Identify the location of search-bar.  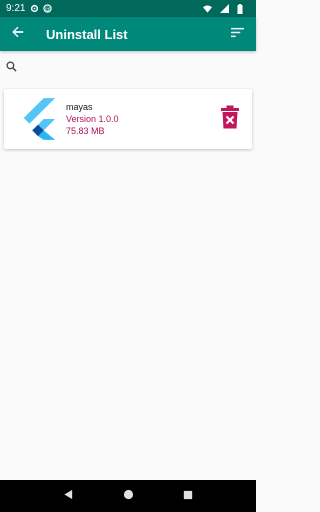
(128, 68).